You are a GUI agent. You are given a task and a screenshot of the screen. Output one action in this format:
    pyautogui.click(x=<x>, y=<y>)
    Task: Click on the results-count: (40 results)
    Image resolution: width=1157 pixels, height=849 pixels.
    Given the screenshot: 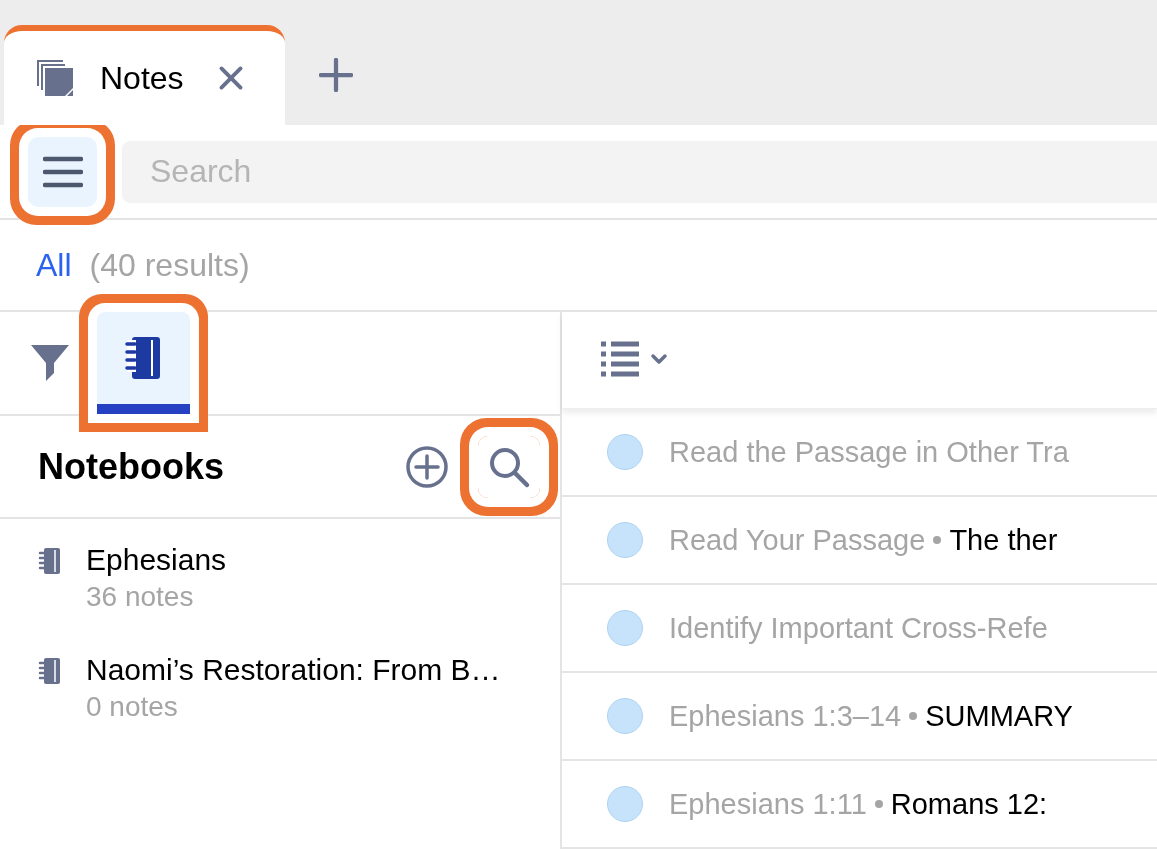 What is the action you would take?
    pyautogui.click(x=169, y=265)
    